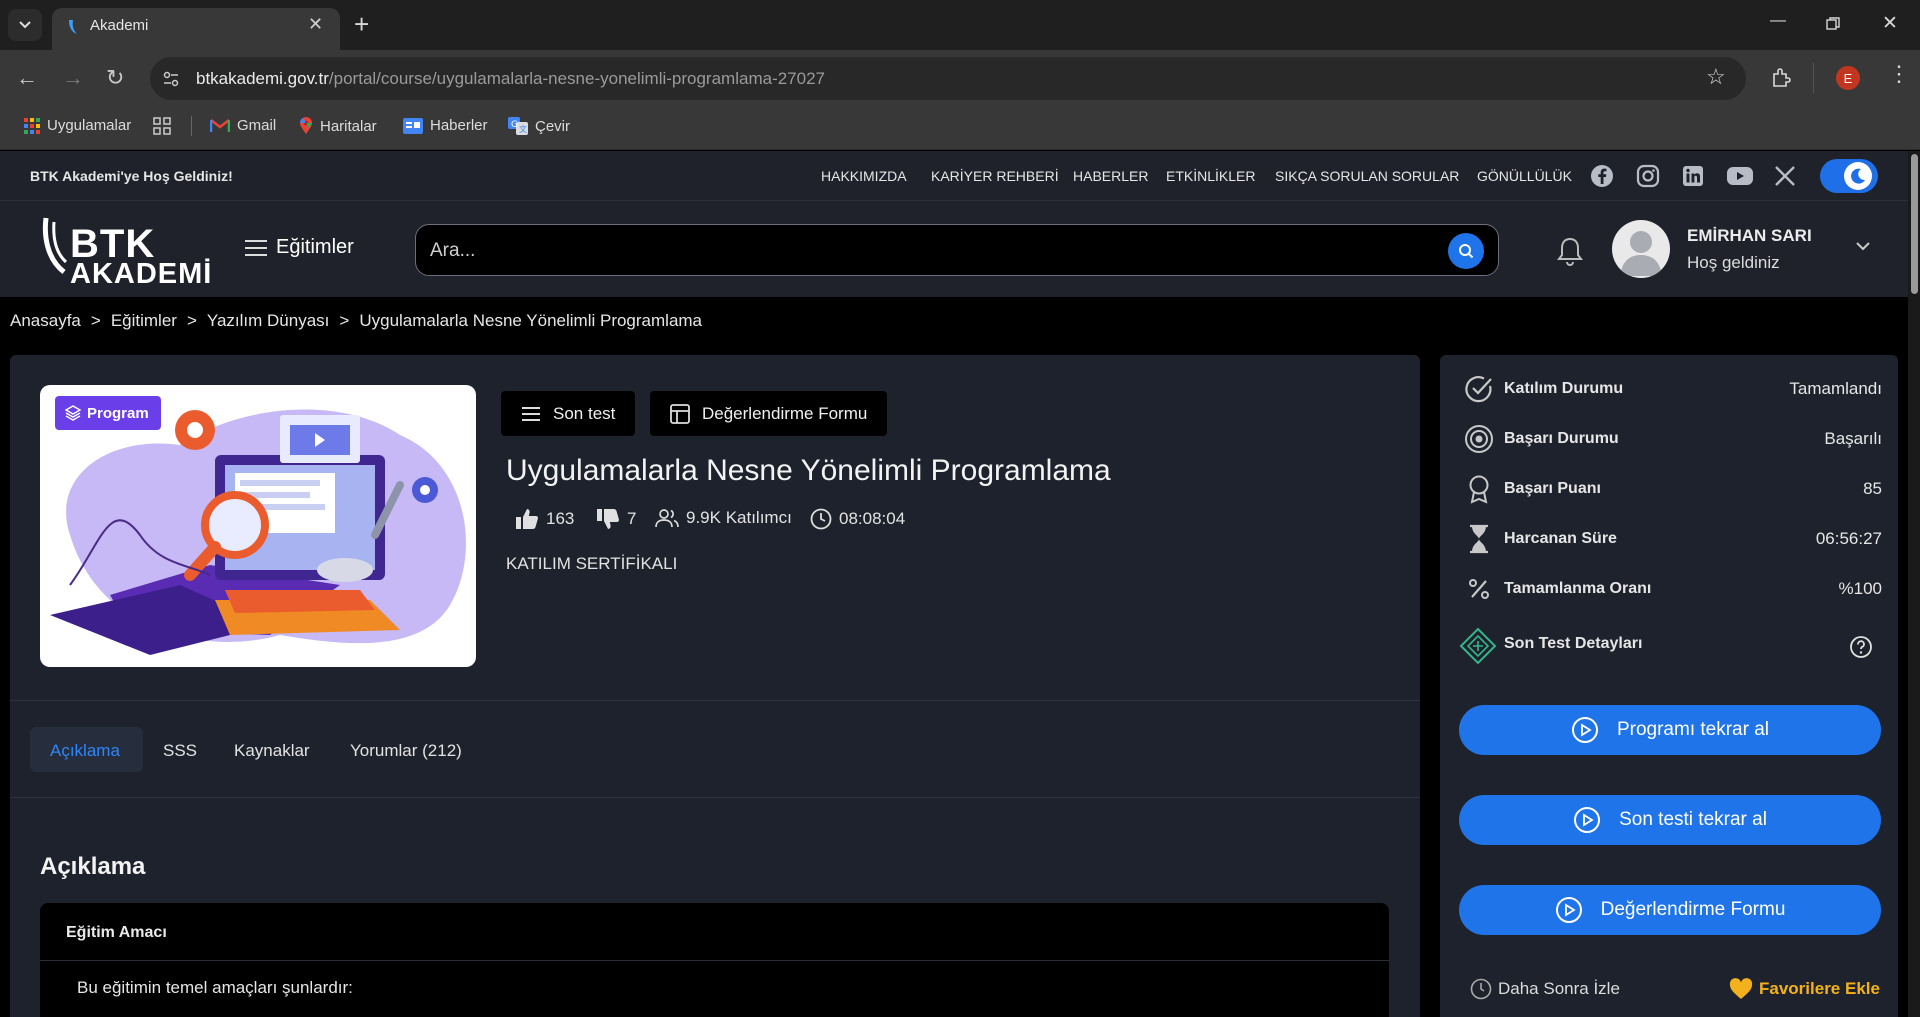 This screenshot has height=1017, width=1920. Describe the element at coordinates (592, 563) in the screenshot. I see `certificate-label: KATILIM SERTİFİKALI` at that location.